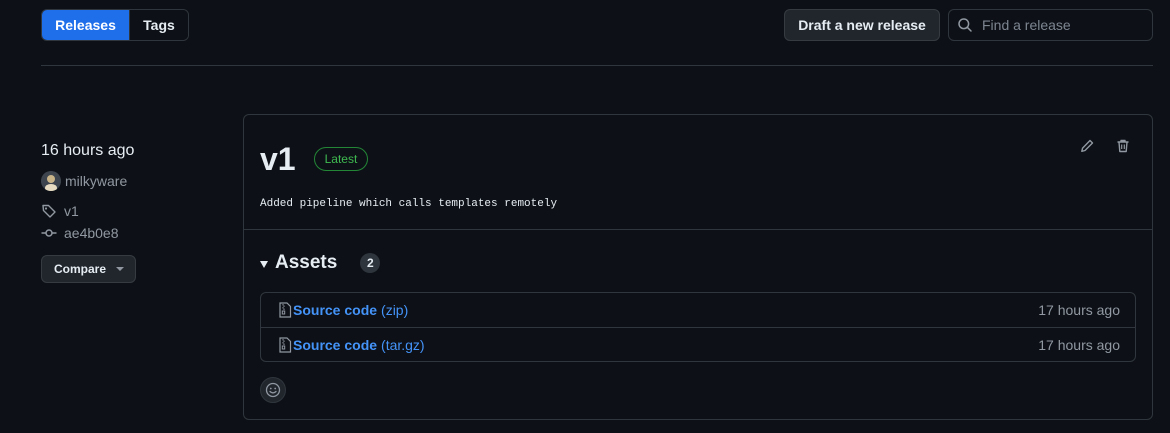  Describe the element at coordinates (264, 264) in the screenshot. I see `triangle-down-icon` at that location.